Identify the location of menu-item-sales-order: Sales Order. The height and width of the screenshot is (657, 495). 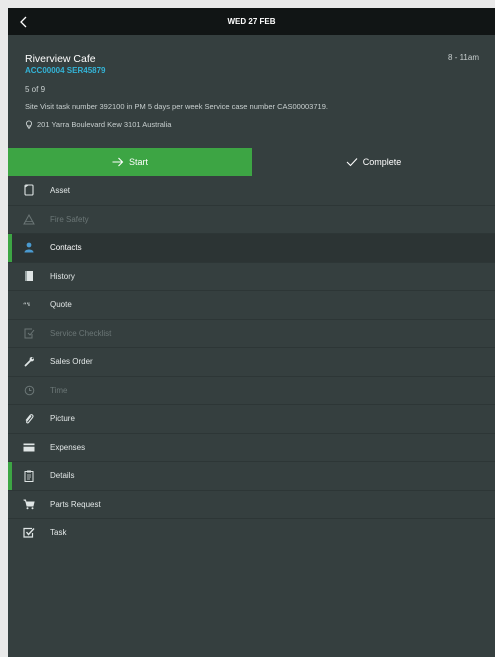
(251, 361).